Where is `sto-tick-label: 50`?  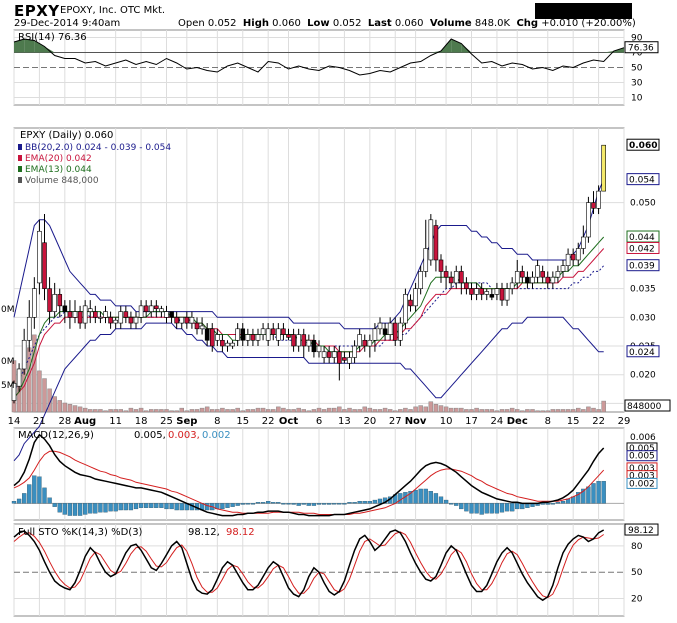
sto-tick-label: 50 is located at coordinates (637, 573).